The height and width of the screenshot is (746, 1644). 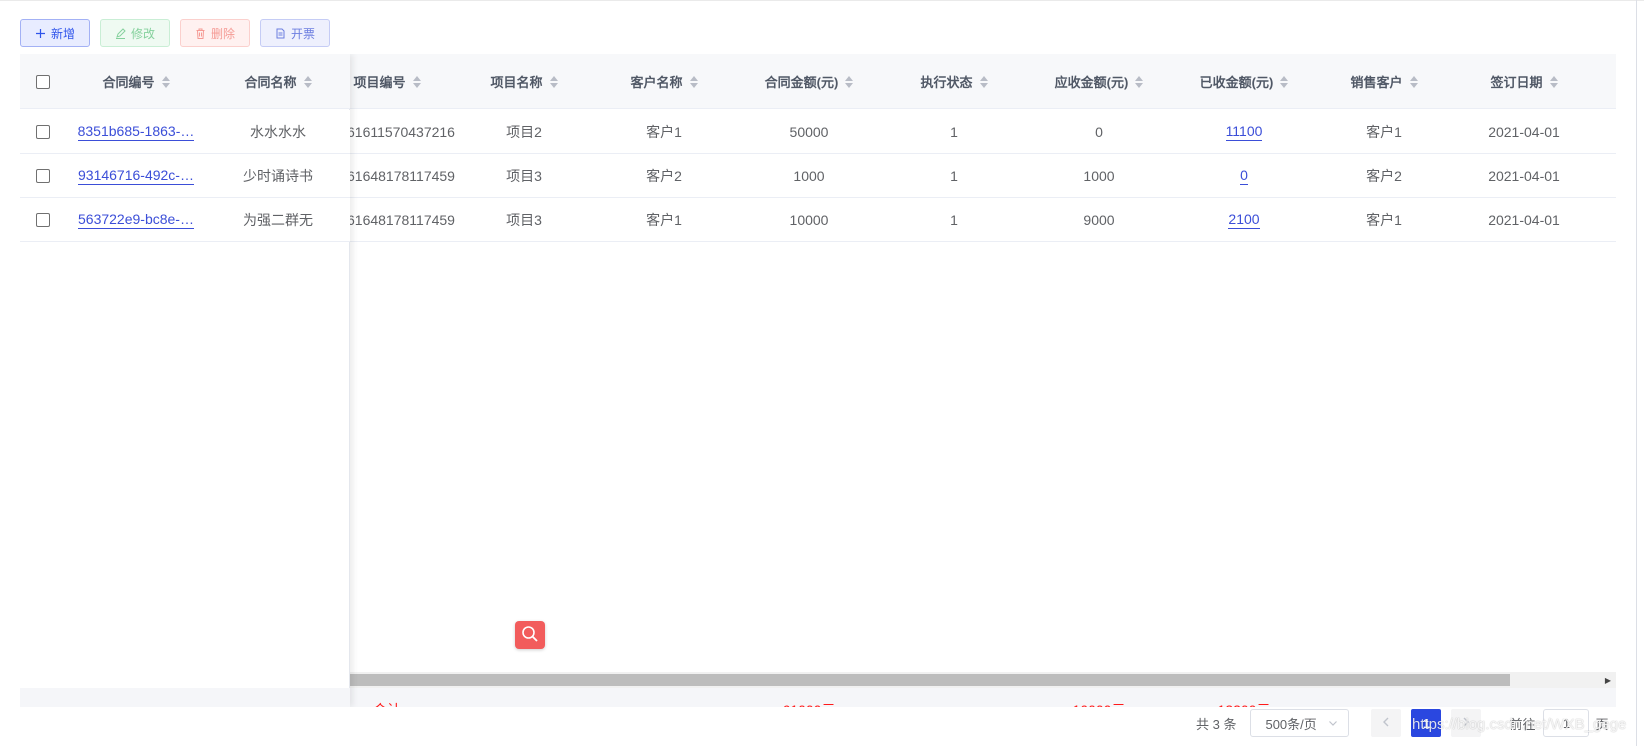 I want to click on scroll-right-arrow: ▶, so click(x=1608, y=680).